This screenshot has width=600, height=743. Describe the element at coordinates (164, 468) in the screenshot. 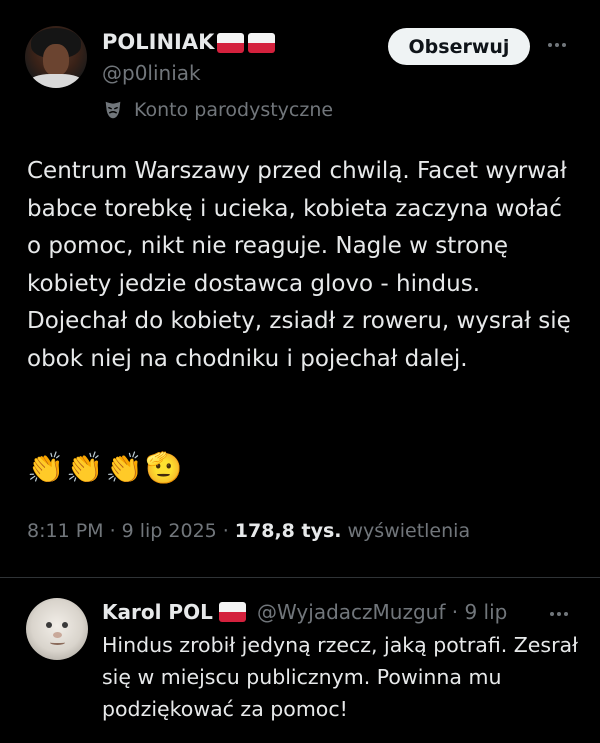

I see `saluting-face-emoji: 🫡` at that location.